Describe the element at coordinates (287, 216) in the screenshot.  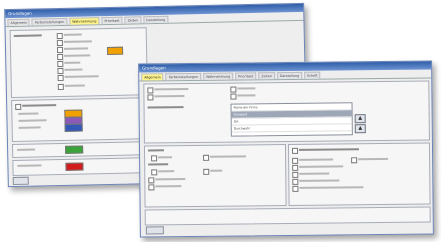
I see `front-bottom-panel` at that location.